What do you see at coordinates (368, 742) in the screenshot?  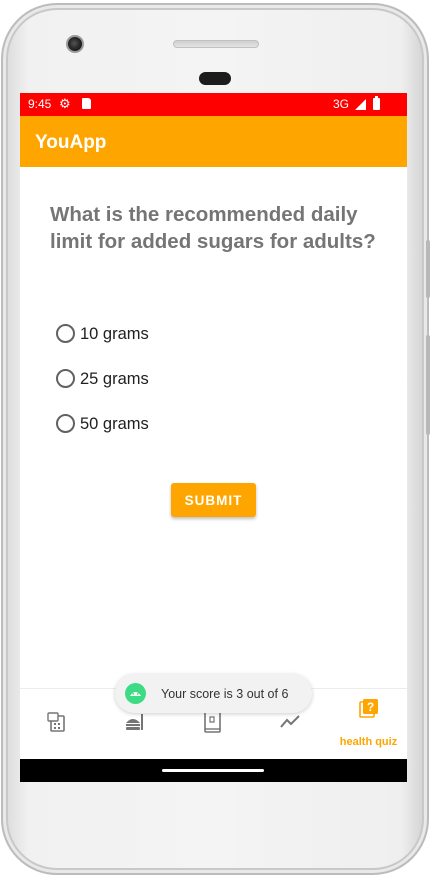 I see `nav-label: health quiz` at bounding box center [368, 742].